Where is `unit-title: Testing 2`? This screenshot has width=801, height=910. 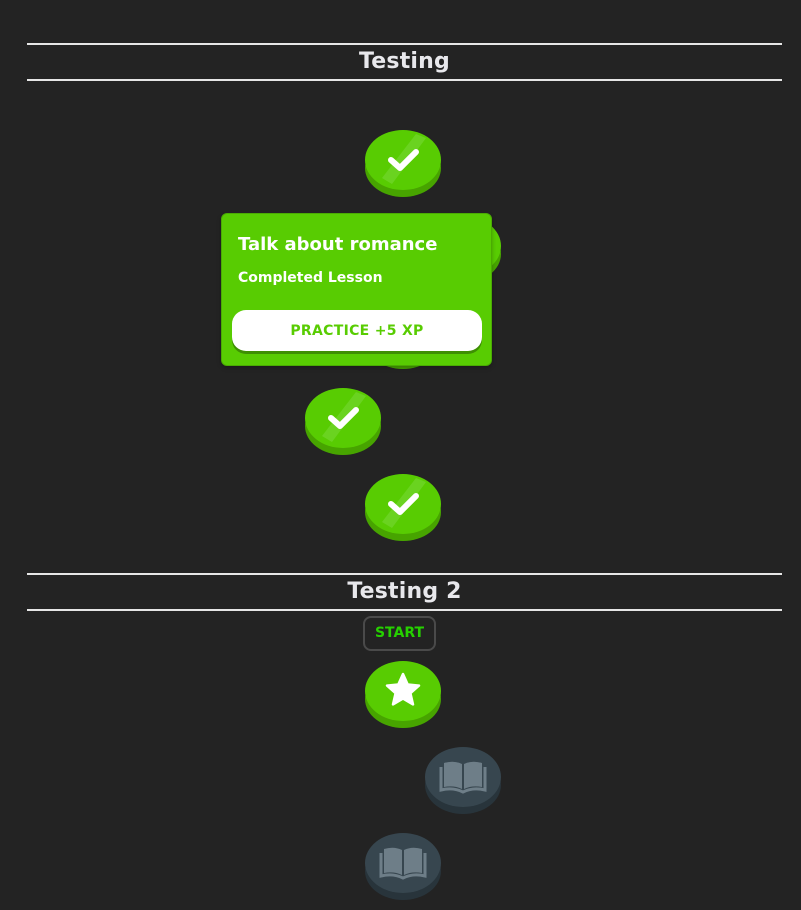
unit-title: Testing 2 is located at coordinates (404, 591).